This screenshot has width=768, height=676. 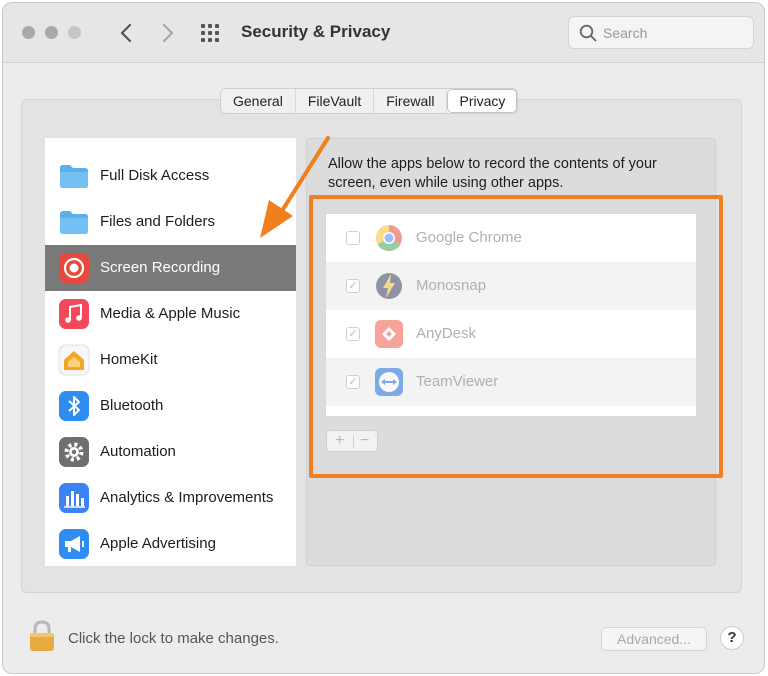 What do you see at coordinates (132, 405) in the screenshot?
I see `sidebar-item-label: Bluetooth` at bounding box center [132, 405].